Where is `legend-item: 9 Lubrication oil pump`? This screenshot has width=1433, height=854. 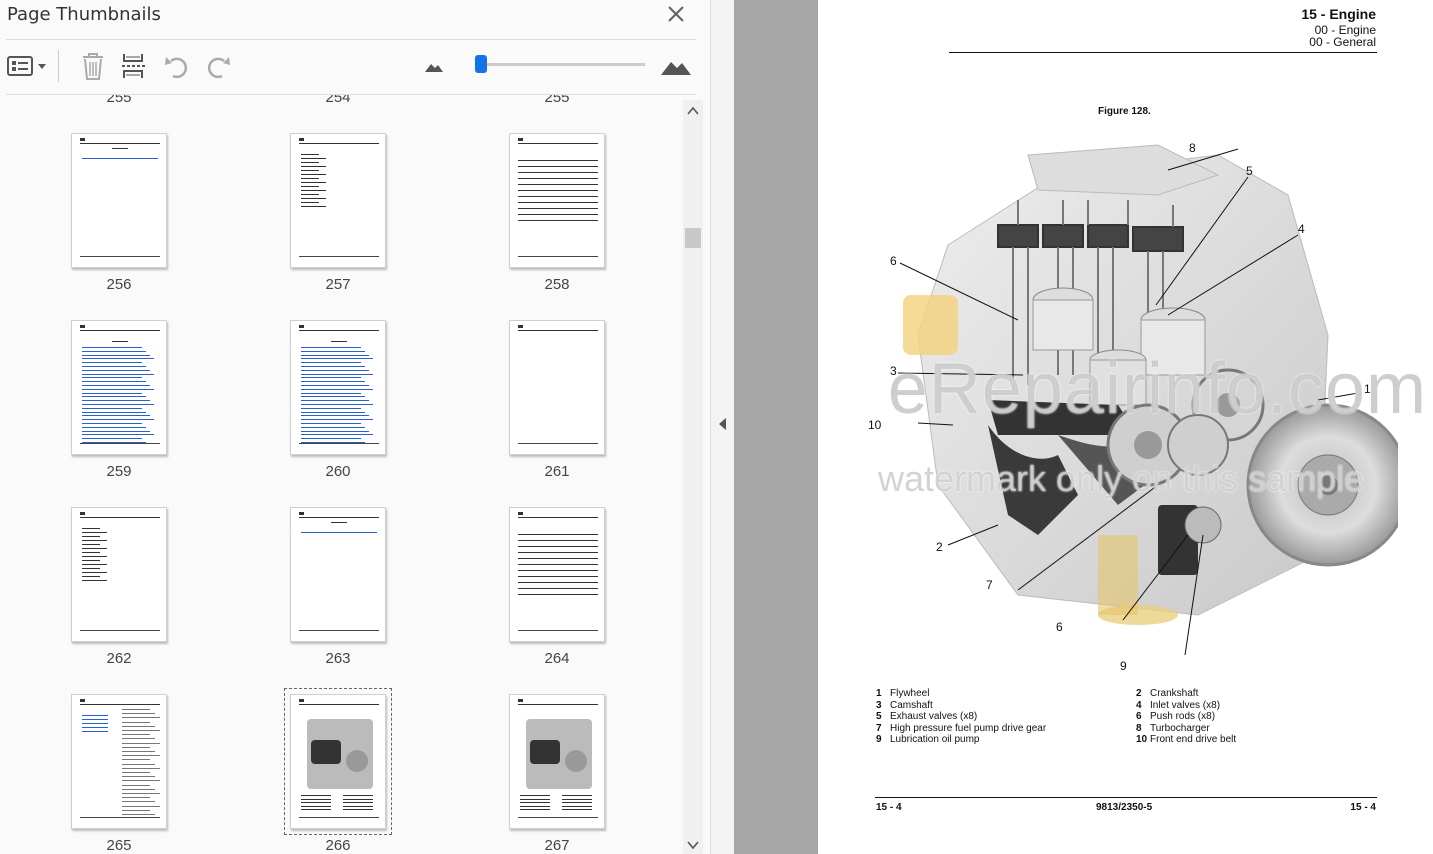
legend-item: 9 Lubrication oil pump is located at coordinates (928, 739).